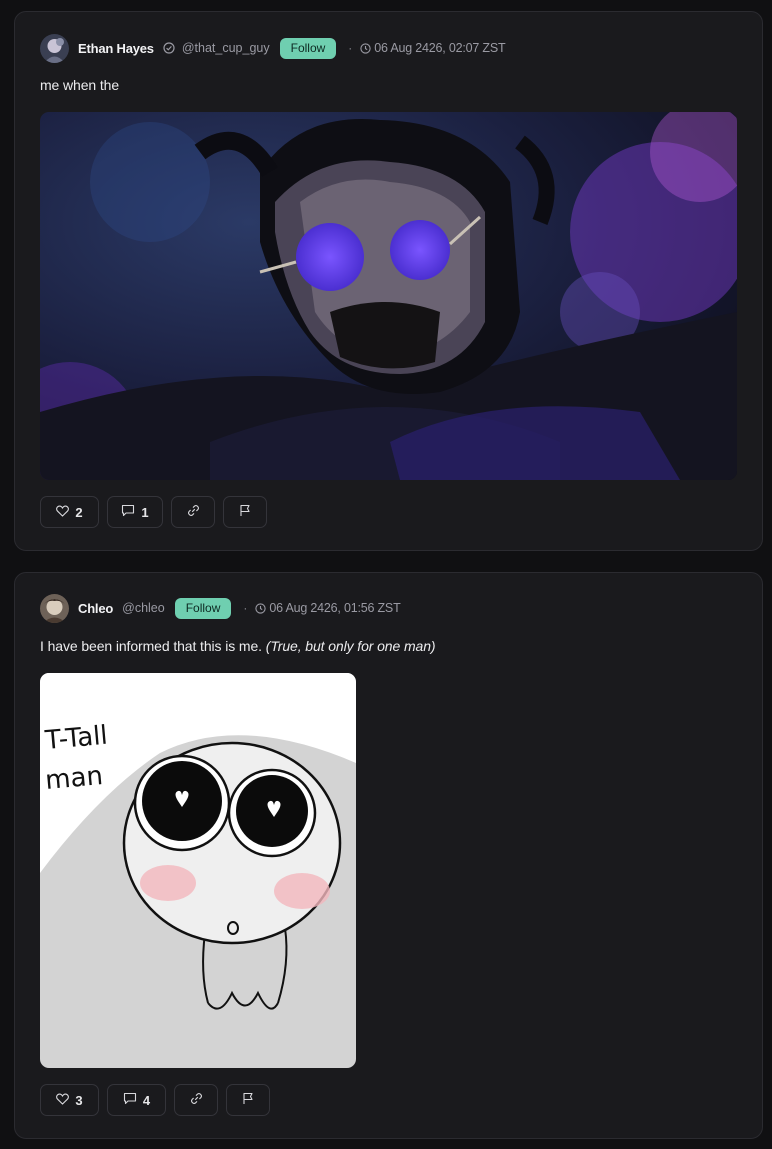 The image size is (772, 1149). I want to click on post-actions: 2 1, so click(153, 512).